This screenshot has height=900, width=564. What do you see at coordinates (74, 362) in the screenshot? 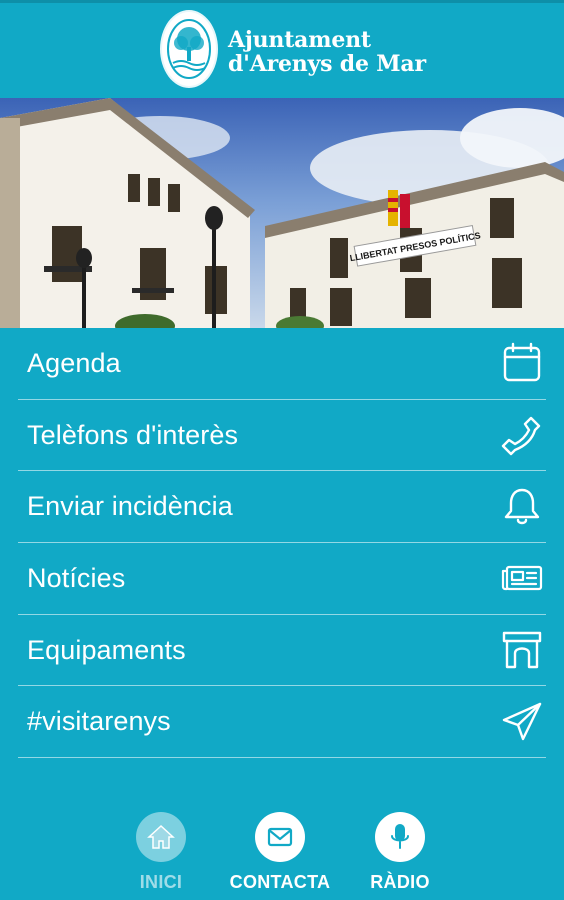
I see `menu-item-label: Agenda` at bounding box center [74, 362].